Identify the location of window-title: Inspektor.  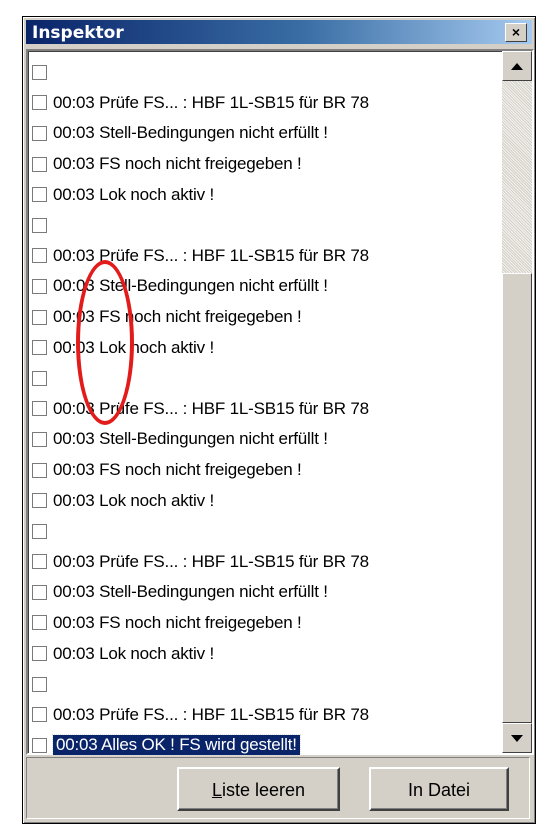
(78, 33).